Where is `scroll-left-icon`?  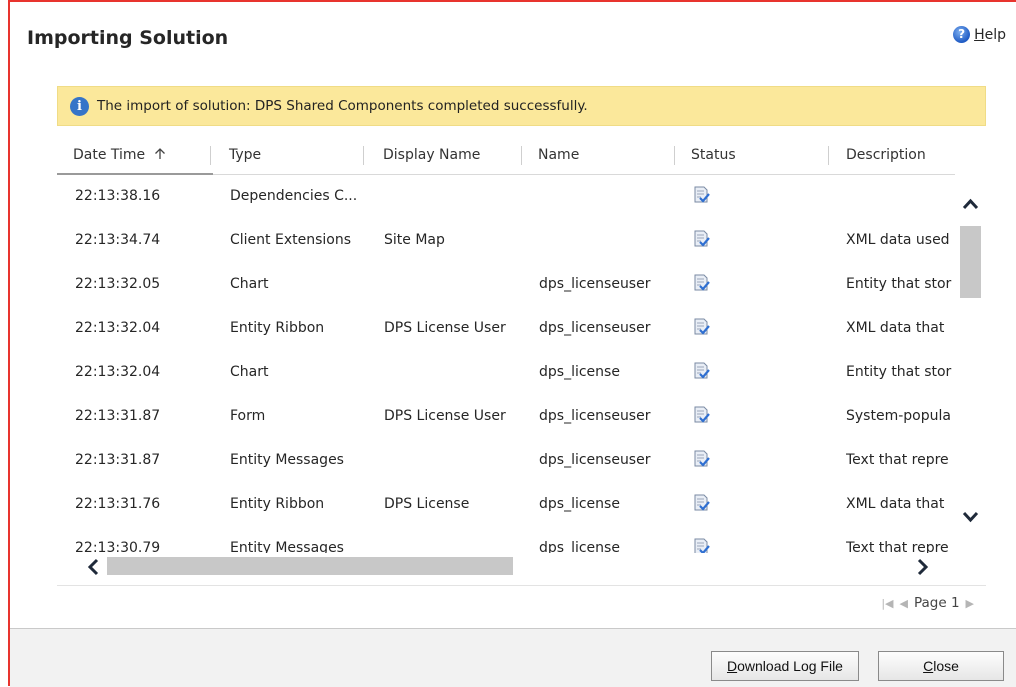 scroll-left-icon is located at coordinates (93, 567).